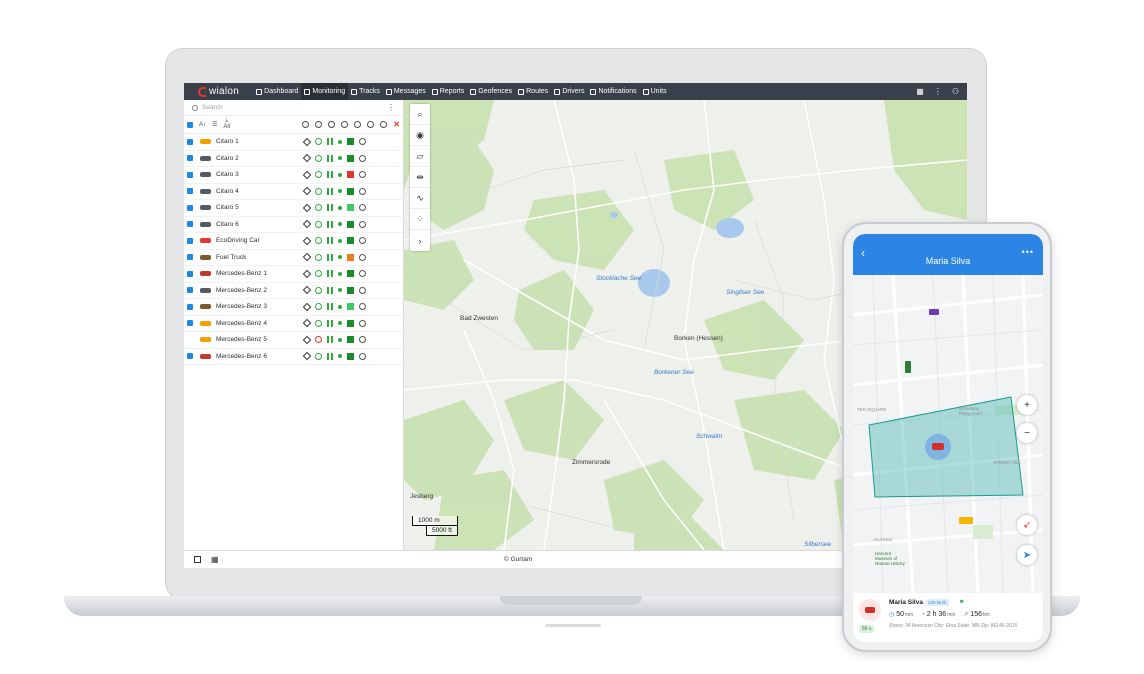  I want to click on nav-reports: Reports, so click(448, 91).